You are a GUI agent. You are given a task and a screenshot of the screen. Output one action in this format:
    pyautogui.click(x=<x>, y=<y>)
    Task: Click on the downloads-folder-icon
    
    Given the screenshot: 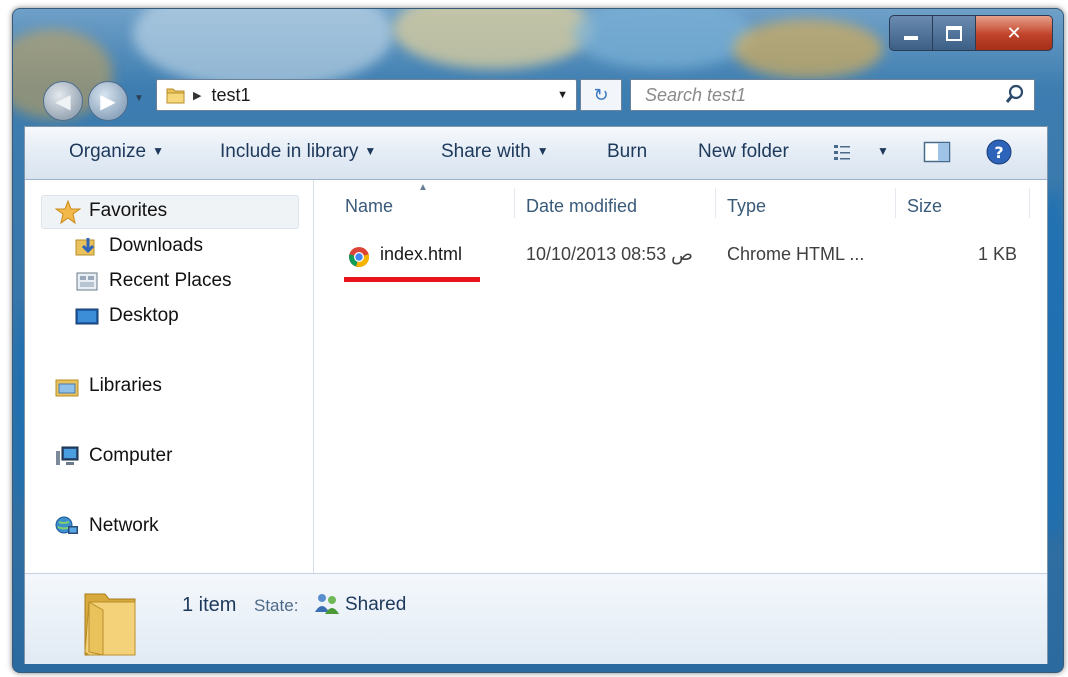 What is the action you would take?
    pyautogui.click(x=87, y=246)
    